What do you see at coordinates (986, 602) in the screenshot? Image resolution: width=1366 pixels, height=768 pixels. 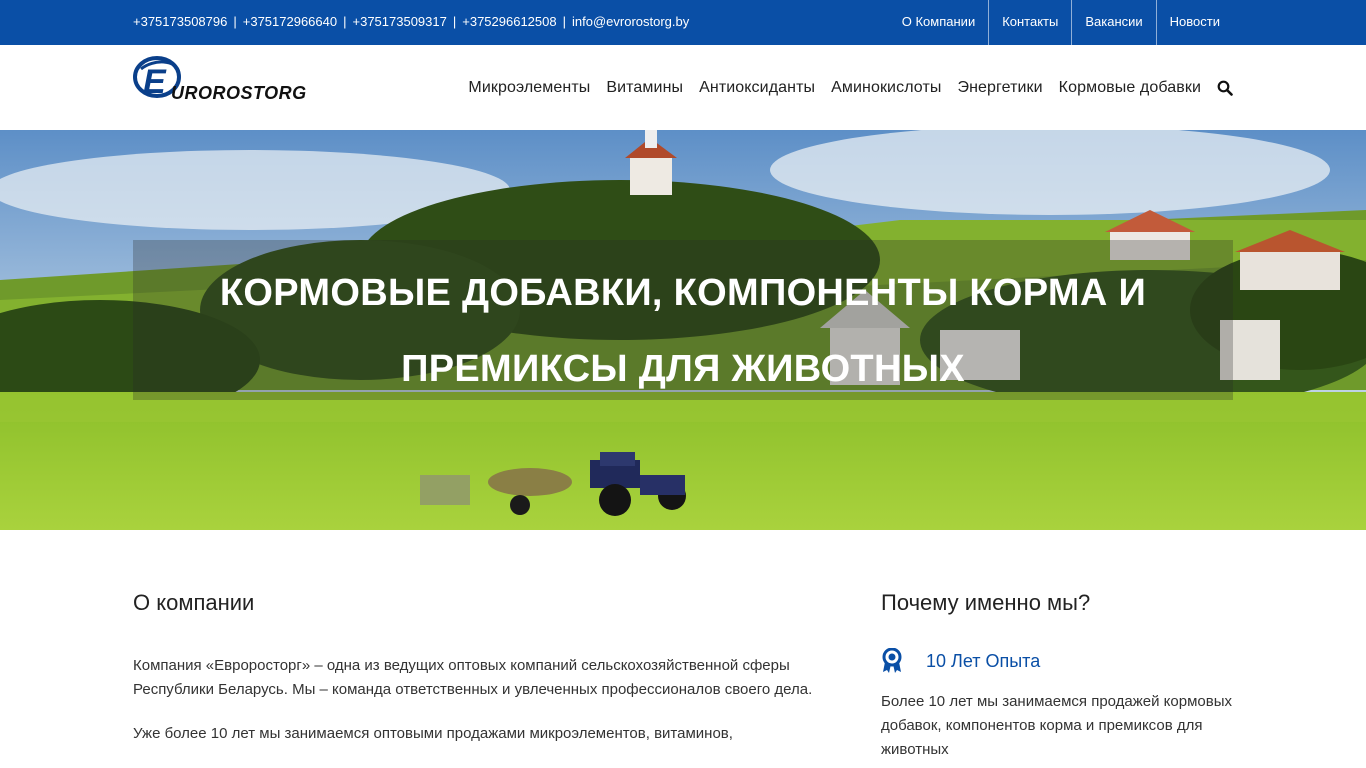 I see `why-us-heading: Почему именно мы?` at bounding box center [986, 602].